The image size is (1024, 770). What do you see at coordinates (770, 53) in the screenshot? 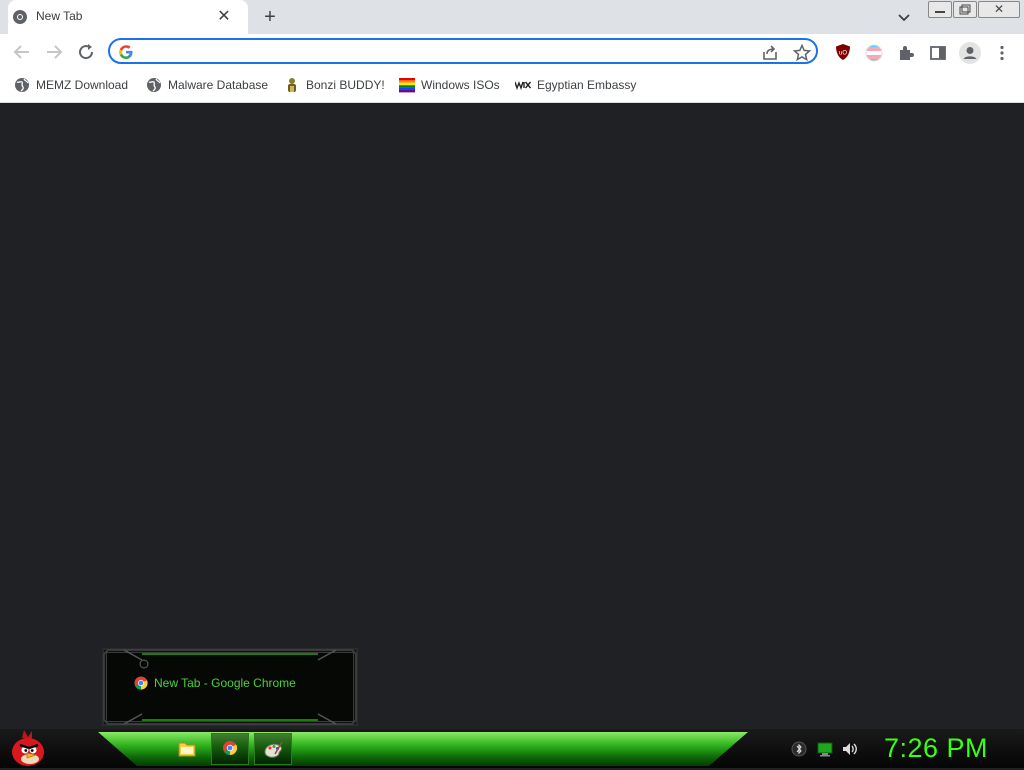
I see `share-icon` at bounding box center [770, 53].